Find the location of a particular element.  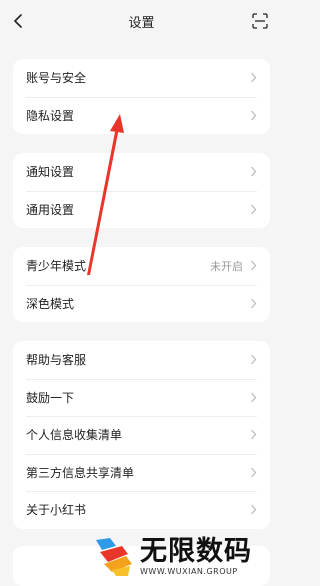

settings-group-partial is located at coordinates (141, 566).